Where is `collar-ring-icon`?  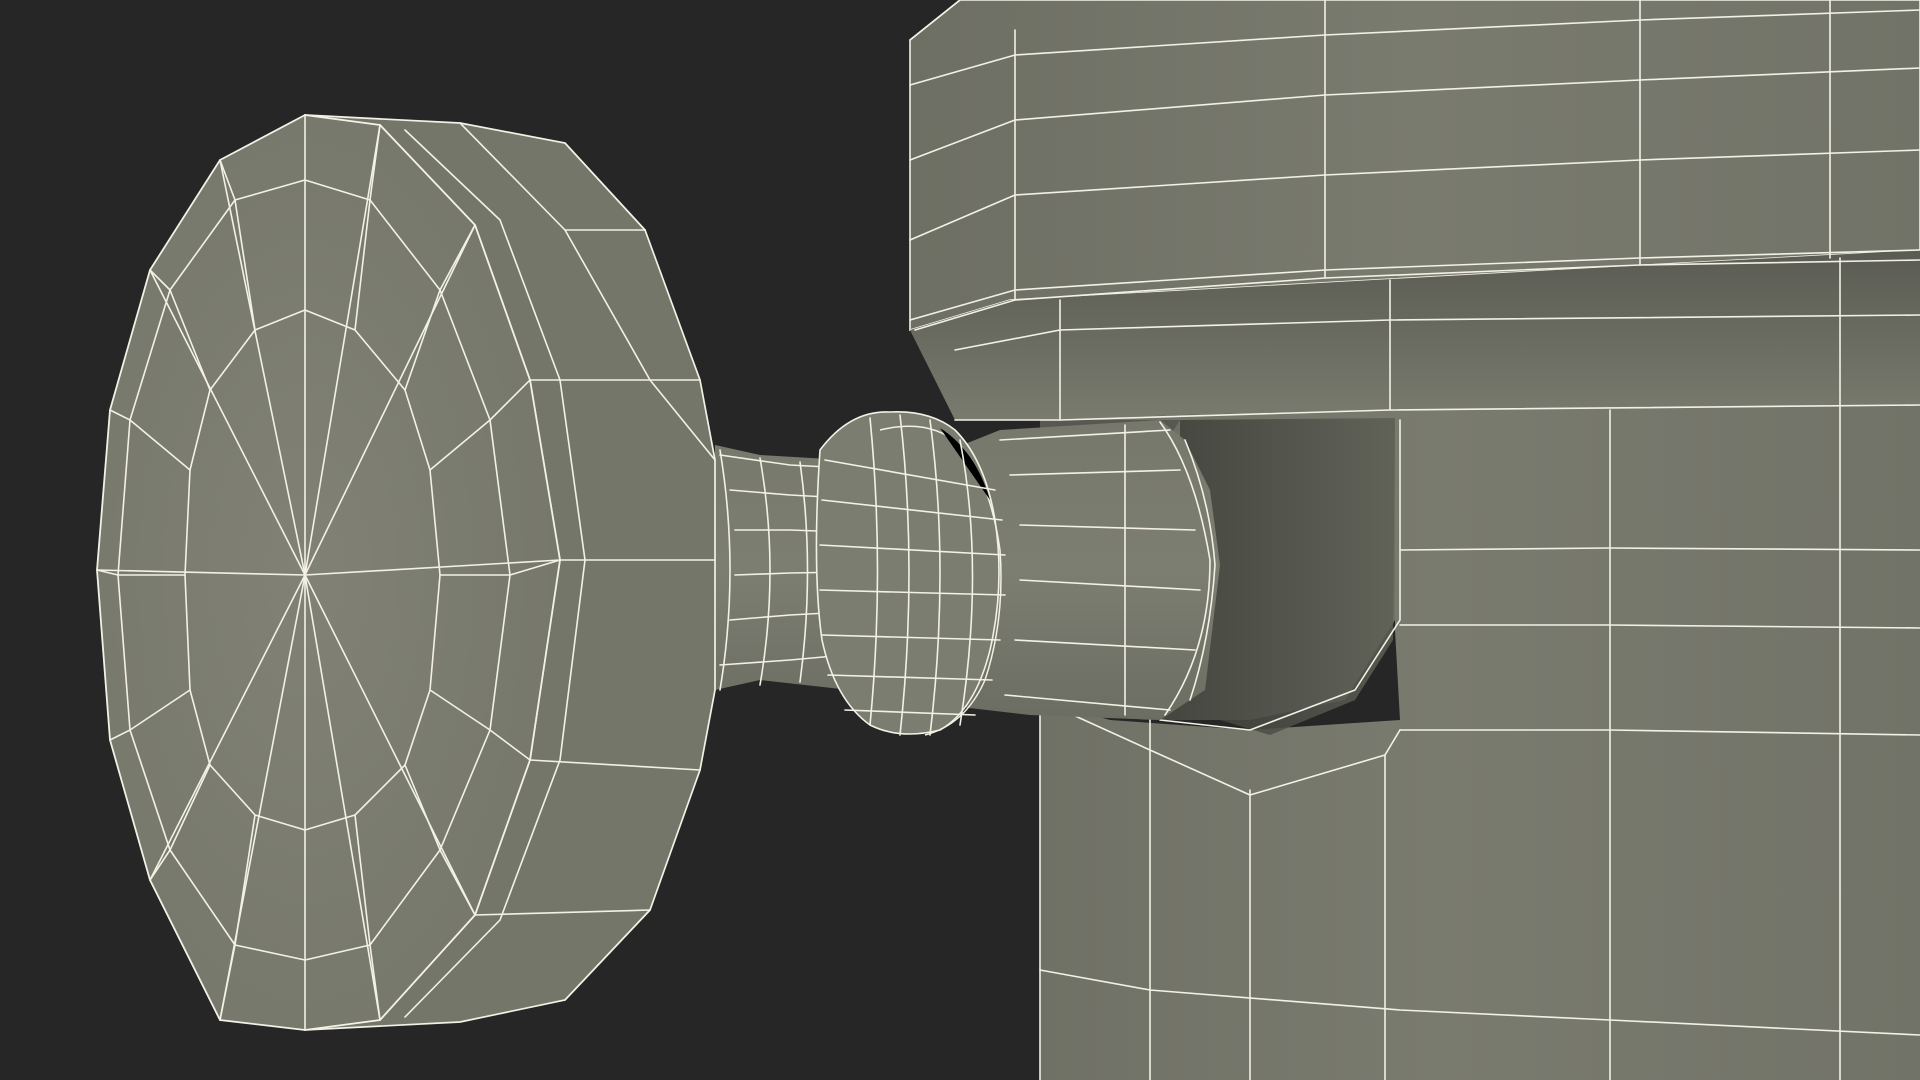 collar-ring-icon is located at coordinates (910, 573).